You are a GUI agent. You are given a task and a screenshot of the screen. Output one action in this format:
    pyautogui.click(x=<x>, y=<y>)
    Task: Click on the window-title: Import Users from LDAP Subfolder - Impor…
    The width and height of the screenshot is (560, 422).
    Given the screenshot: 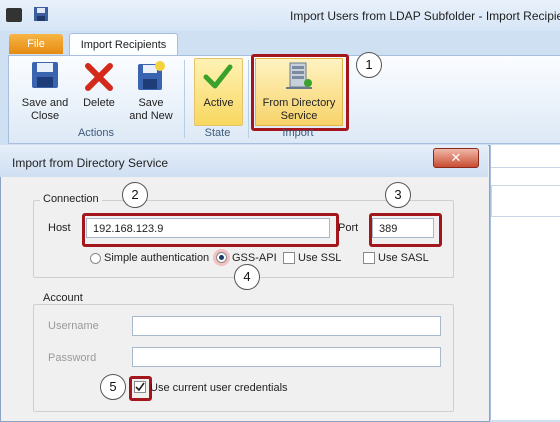 What is the action you would take?
    pyautogui.click(x=425, y=16)
    